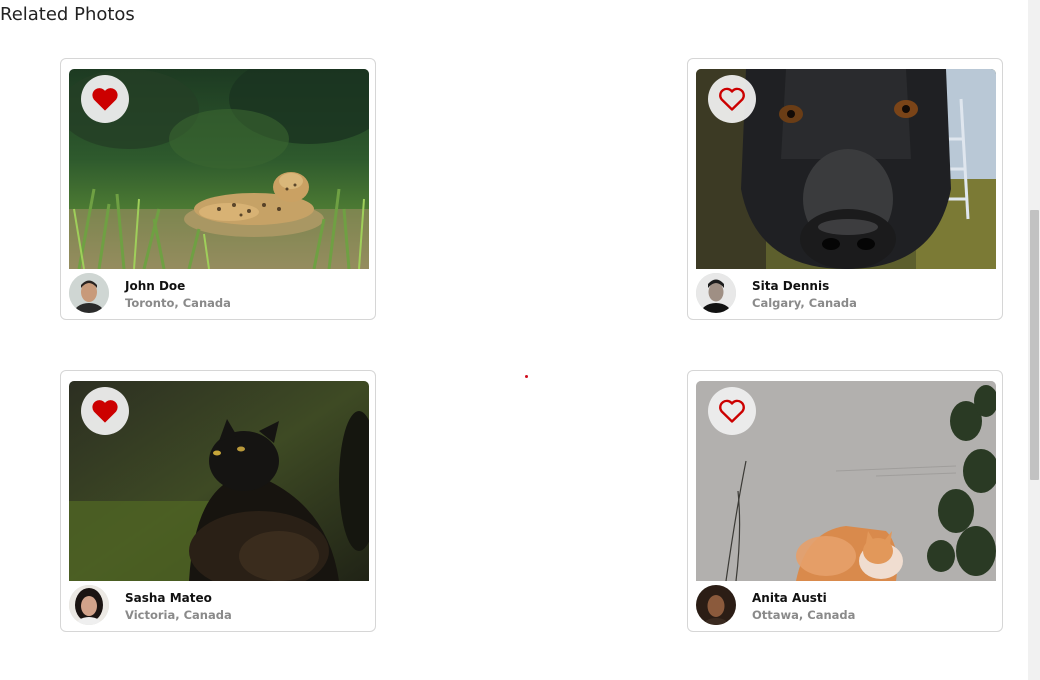 Image resolution: width=1040 pixels, height=680 pixels. I want to click on scrollbar-thumb, so click(1034, 345).